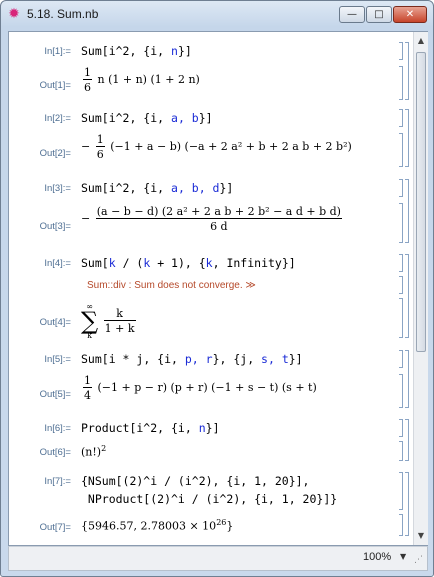 This screenshot has height=577, width=434. I want to click on message-cell-bracket, so click(401, 285).